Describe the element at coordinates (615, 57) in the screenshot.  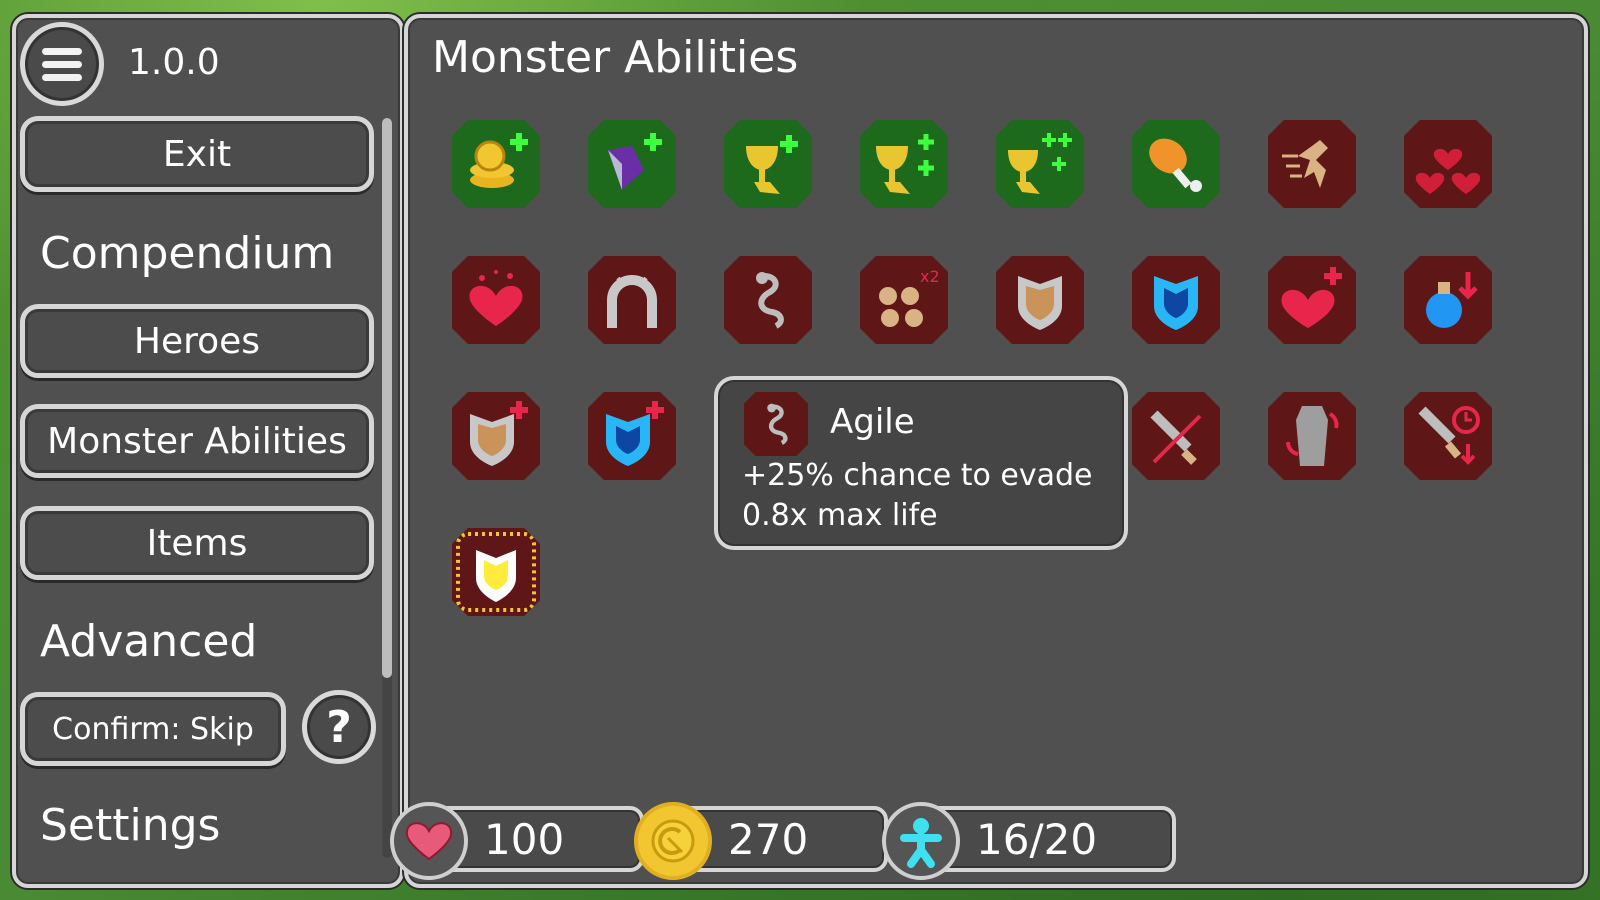
I see `page-title: Monster Abilities` at that location.